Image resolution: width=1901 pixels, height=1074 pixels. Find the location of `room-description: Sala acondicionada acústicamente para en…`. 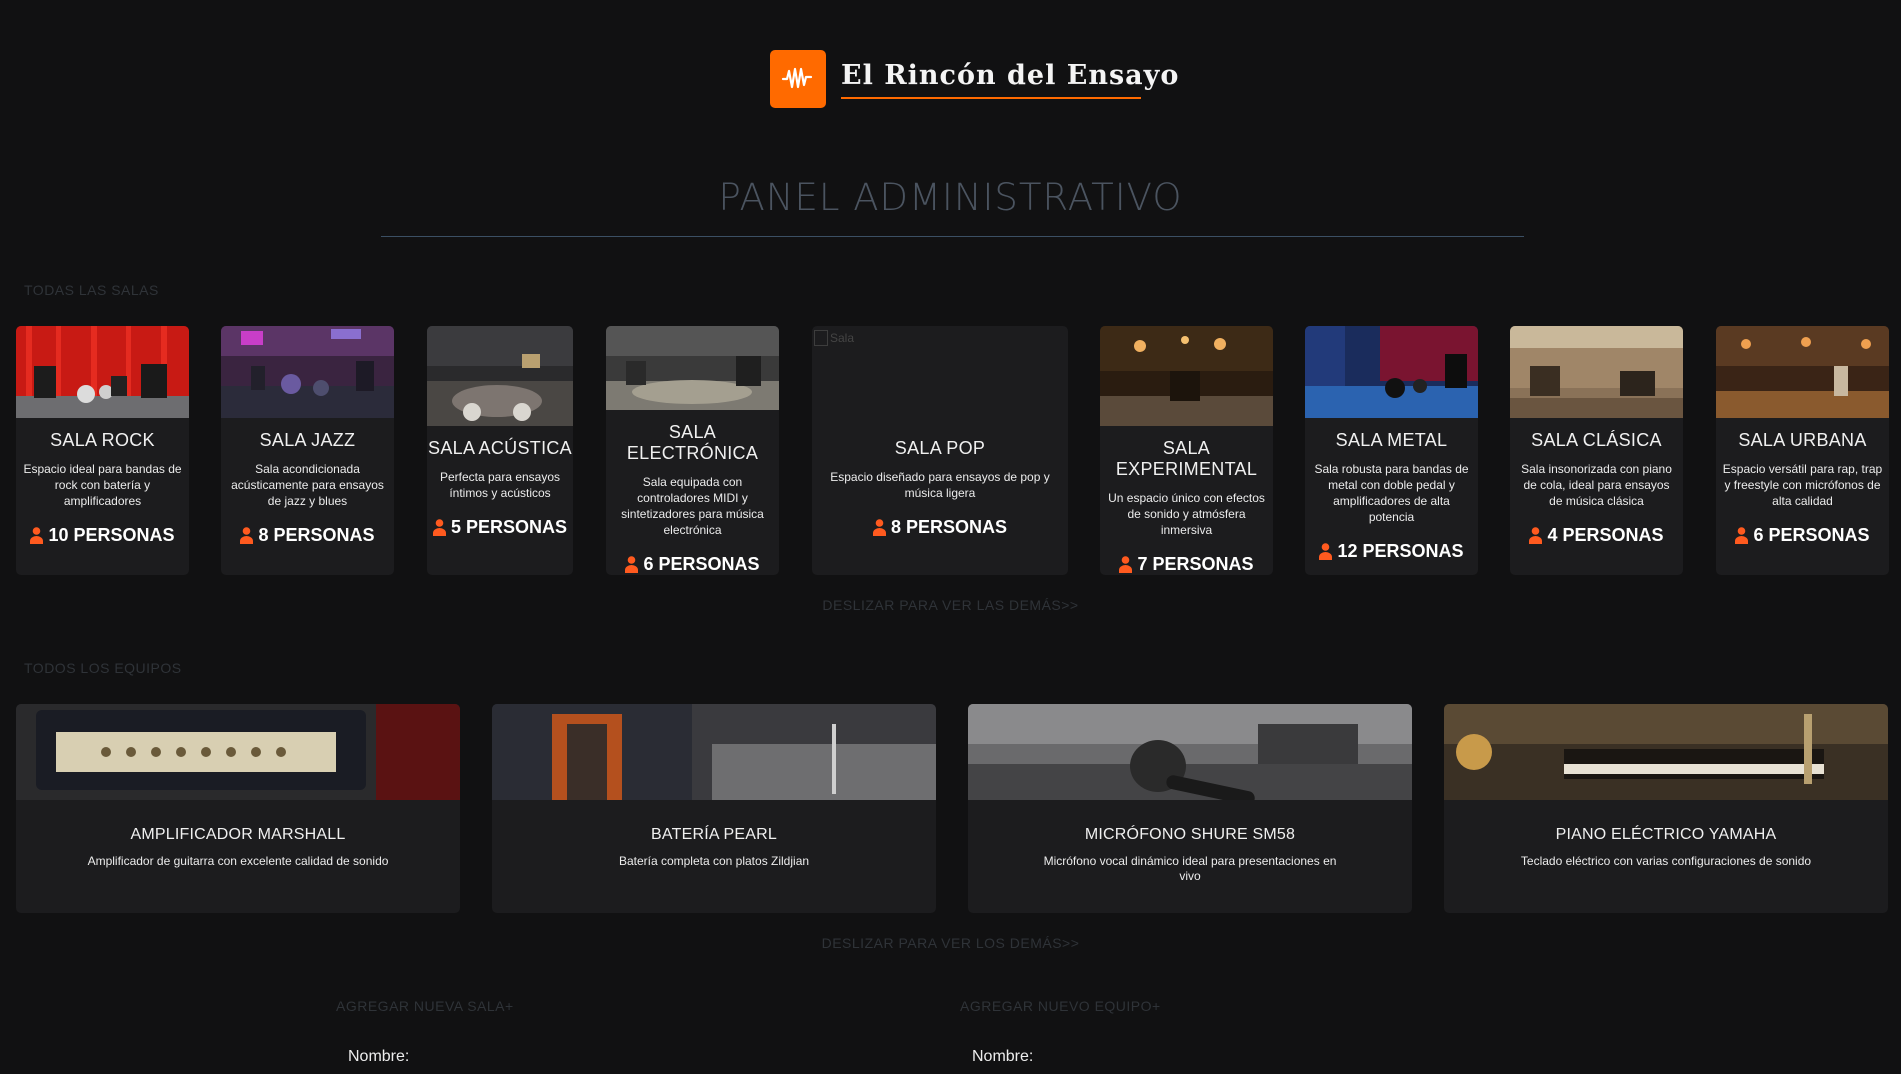

room-description: Sala acondicionada acústicamente para en… is located at coordinates (307, 485).